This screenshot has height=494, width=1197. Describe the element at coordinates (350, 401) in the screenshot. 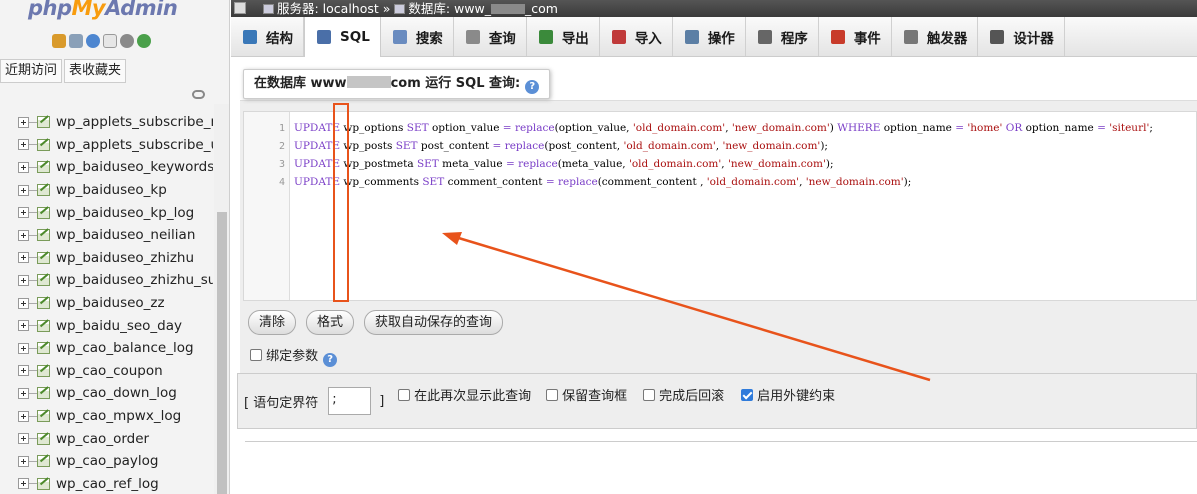

I see `delimiter-input: ;` at that location.